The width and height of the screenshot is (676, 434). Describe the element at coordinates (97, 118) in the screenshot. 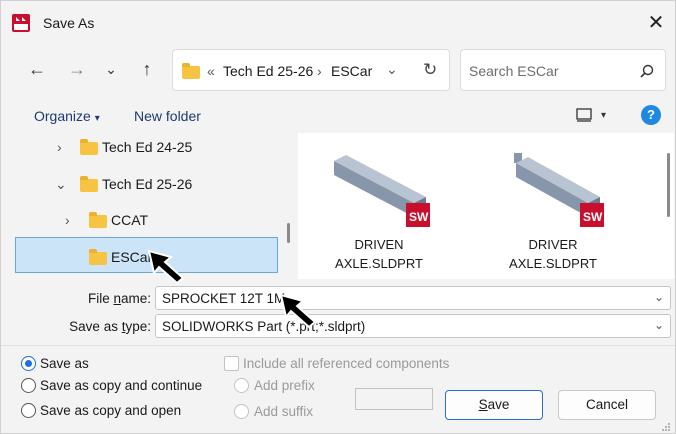

I see `organize-caret-icon: ▾` at that location.